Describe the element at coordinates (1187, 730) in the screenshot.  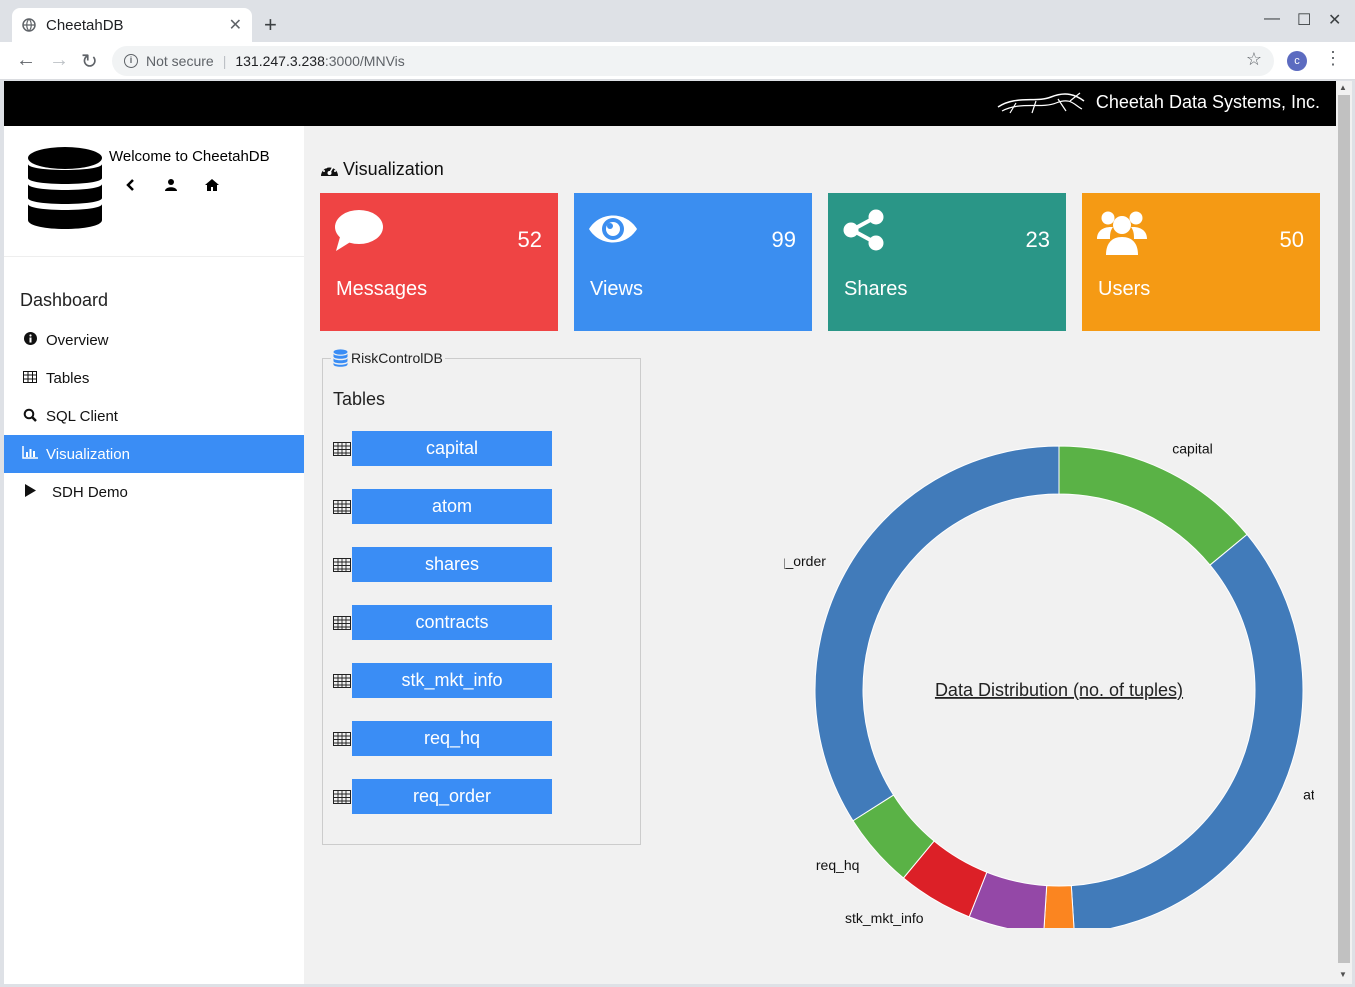
I see `donut-slice-atom` at that location.